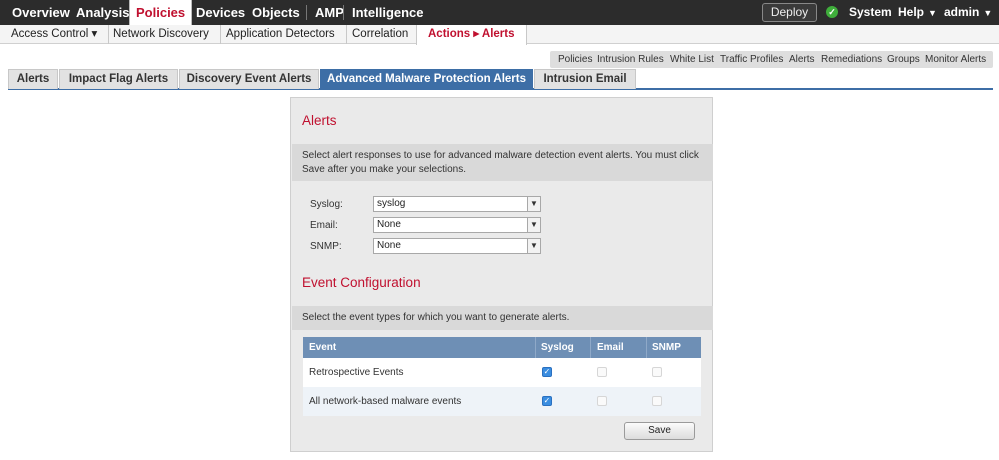 This screenshot has width=999, height=460. What do you see at coordinates (502, 347) in the screenshot?
I see `event-table-header: Event Syslog Email SNMP` at bounding box center [502, 347].